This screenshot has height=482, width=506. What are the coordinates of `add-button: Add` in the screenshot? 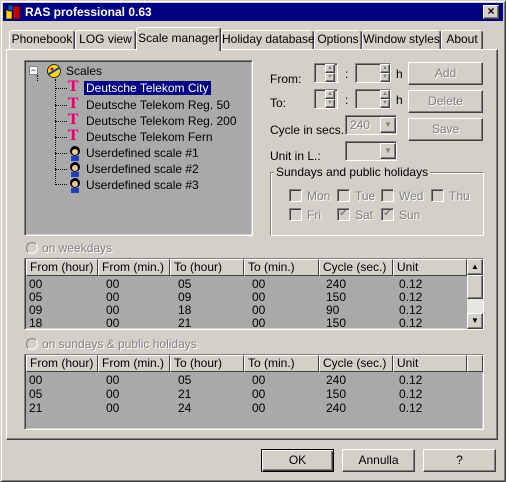 It's located at (445, 73).